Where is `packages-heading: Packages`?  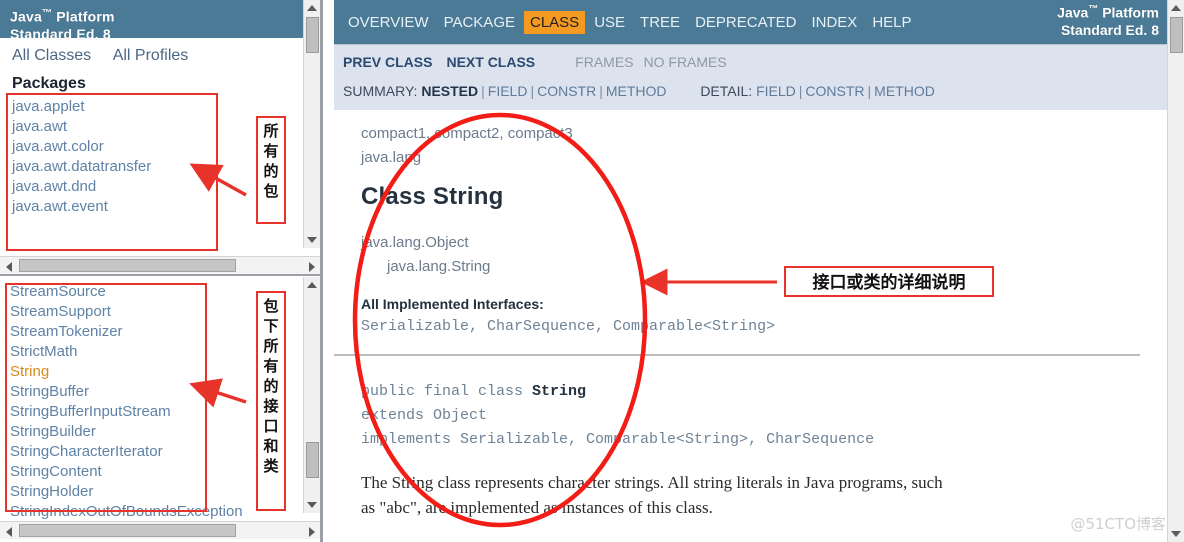
packages-heading: Packages is located at coordinates (49, 83).